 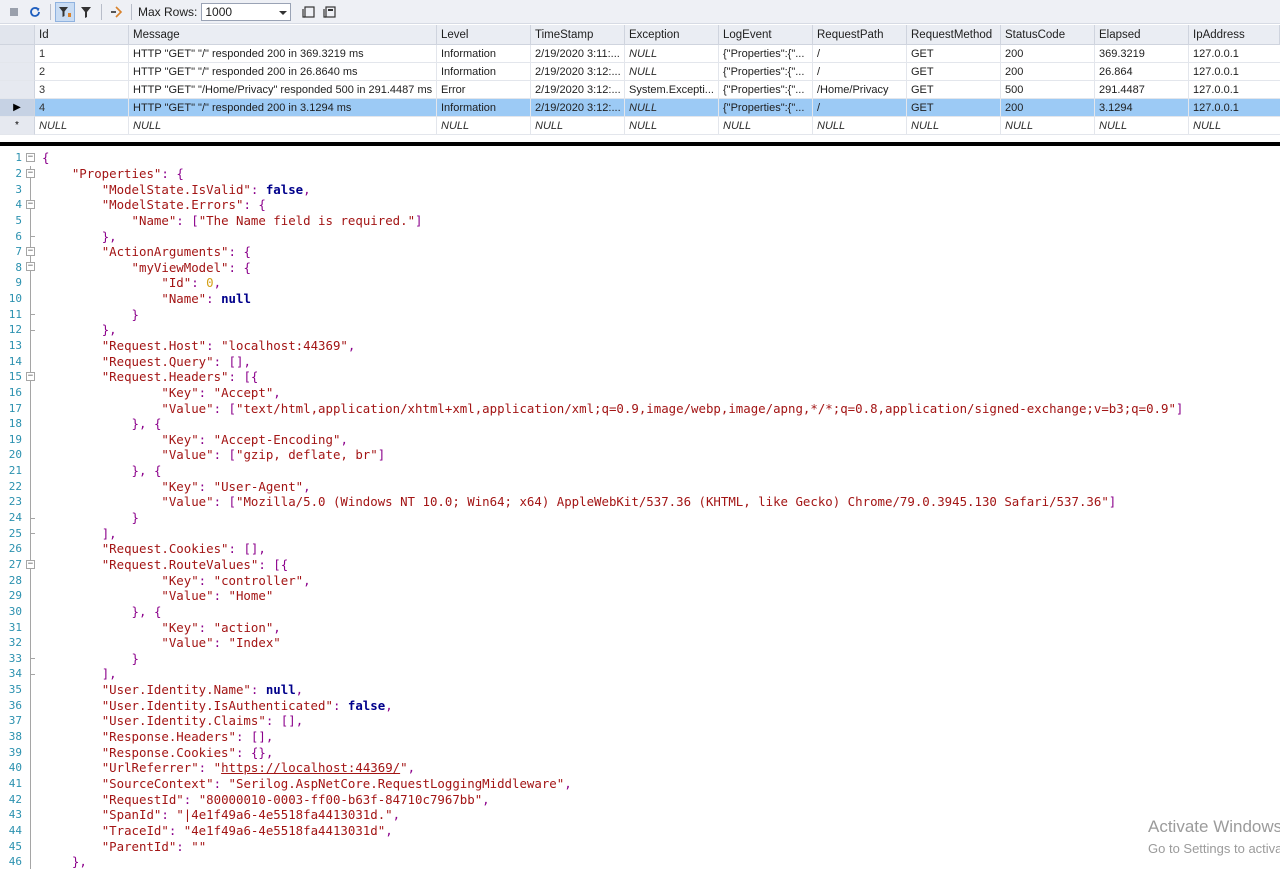 What do you see at coordinates (640, 533) in the screenshot?
I see `code-line: 25 ],` at bounding box center [640, 533].